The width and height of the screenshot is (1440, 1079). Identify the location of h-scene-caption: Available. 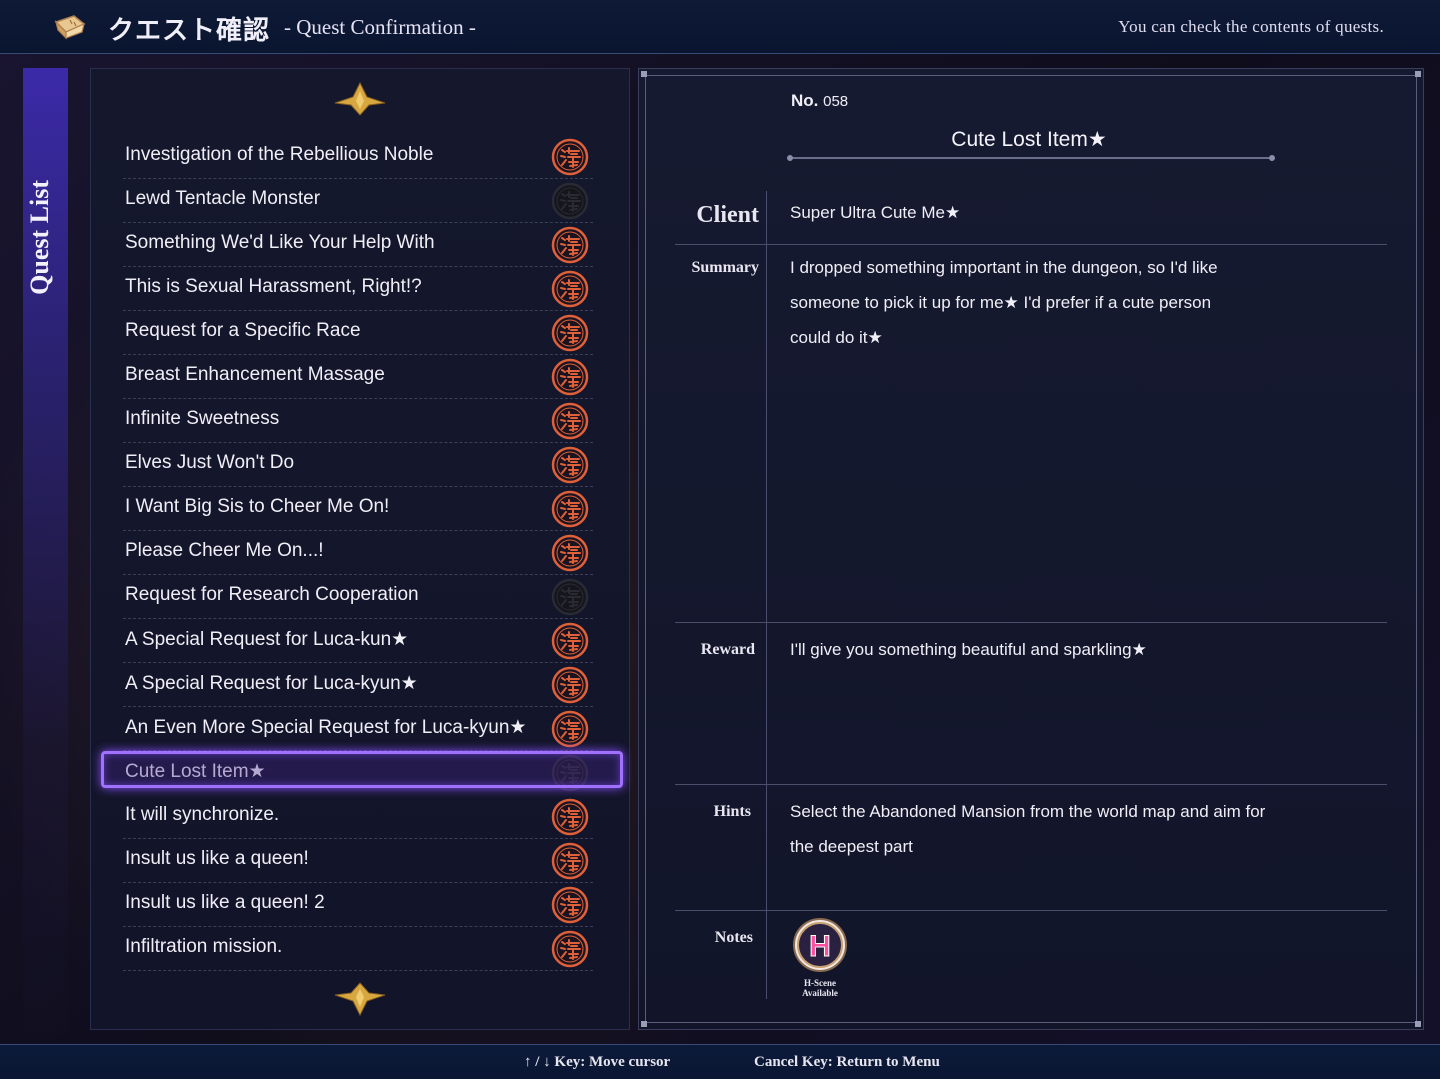
(820, 993).